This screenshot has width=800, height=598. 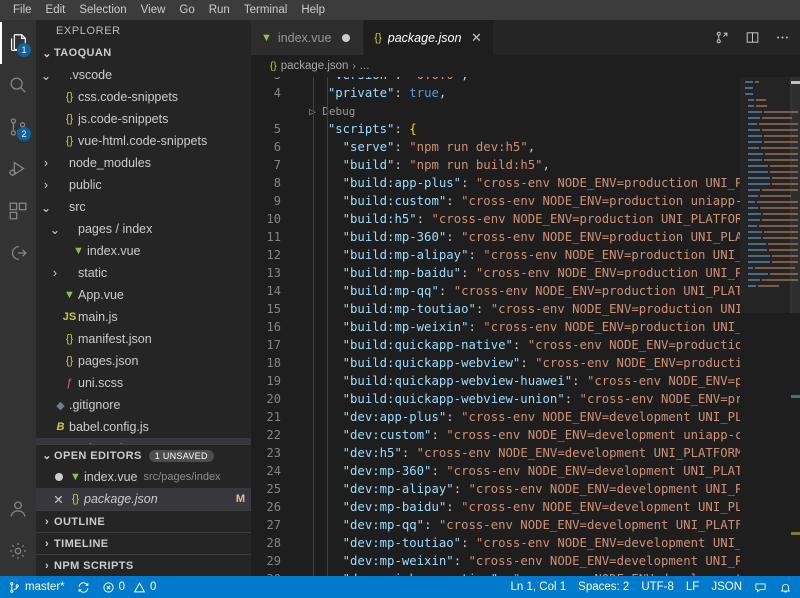 What do you see at coordinates (770, 326) in the screenshot?
I see `minimap` at bounding box center [770, 326].